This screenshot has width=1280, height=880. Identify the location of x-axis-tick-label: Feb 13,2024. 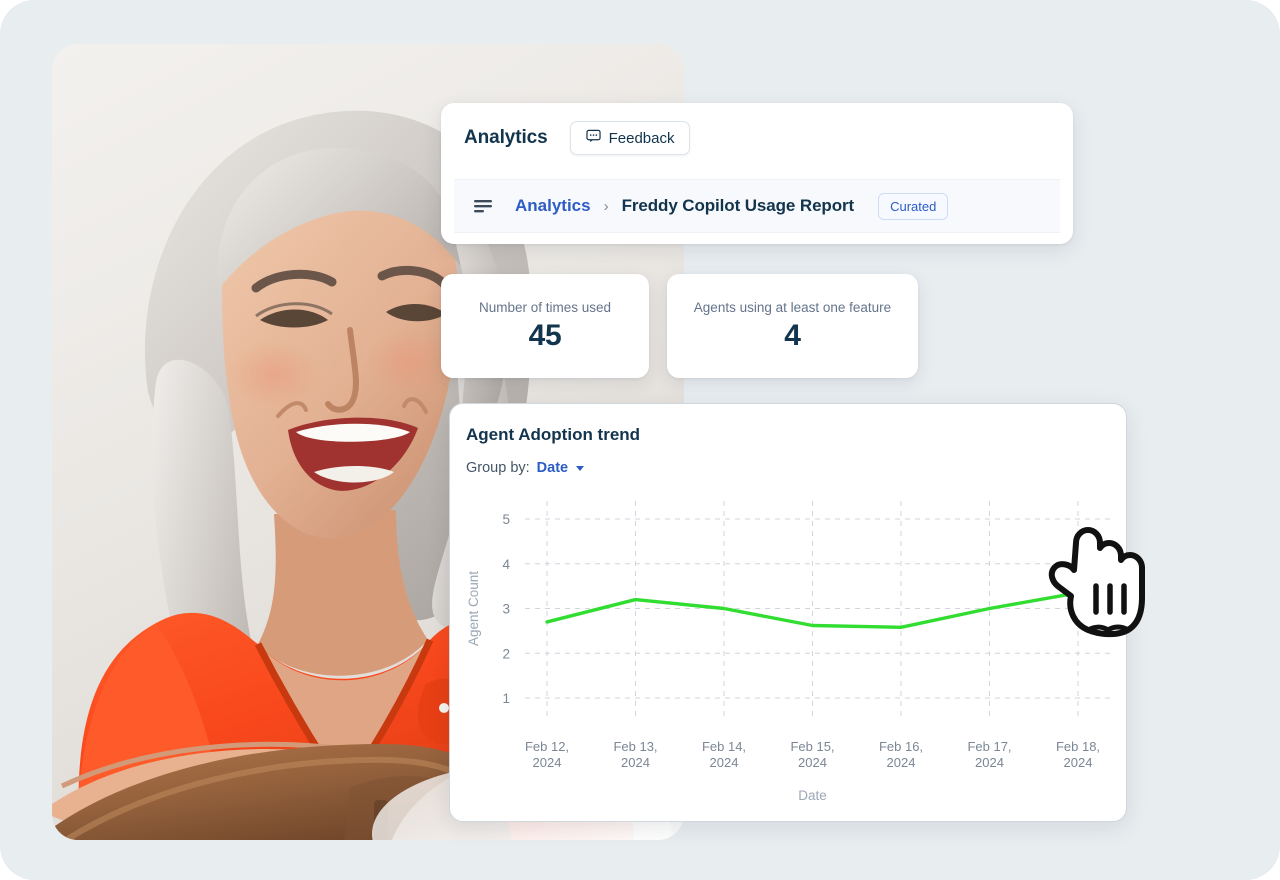
(635, 754).